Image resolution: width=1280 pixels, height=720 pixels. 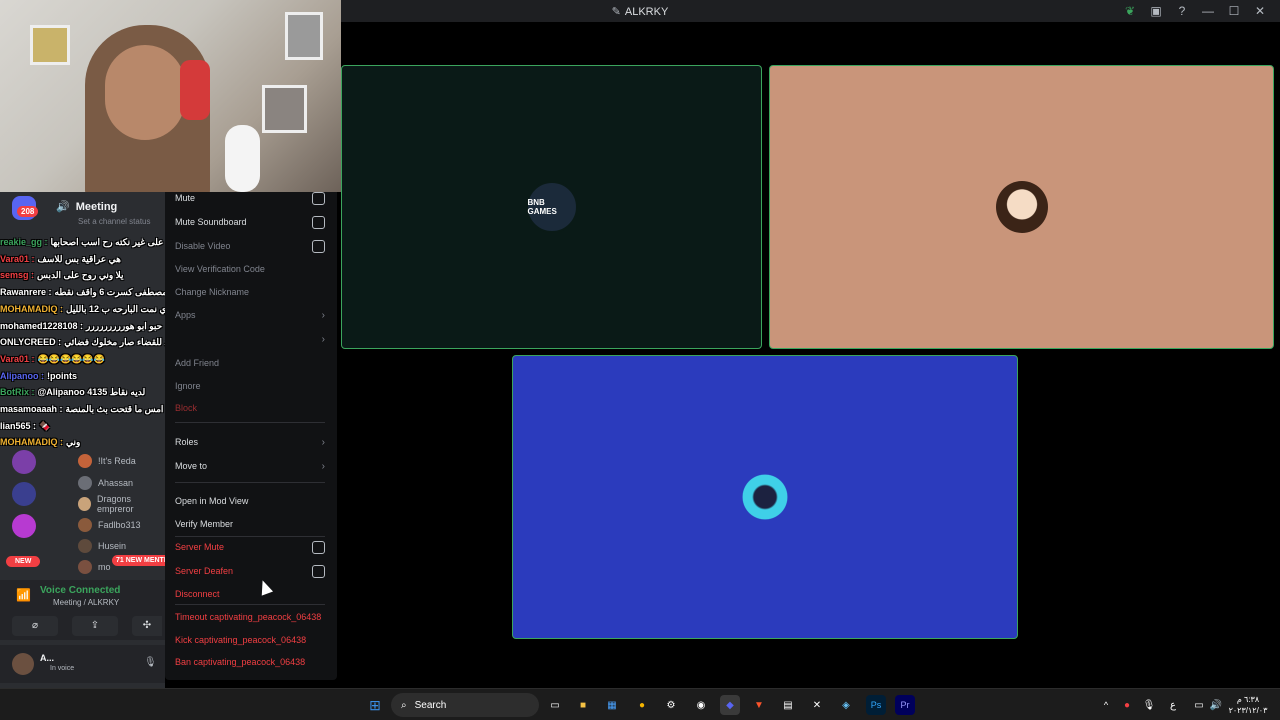 I want to click on menu-item-change-nickname: Change Nickname, so click(x=250, y=292).